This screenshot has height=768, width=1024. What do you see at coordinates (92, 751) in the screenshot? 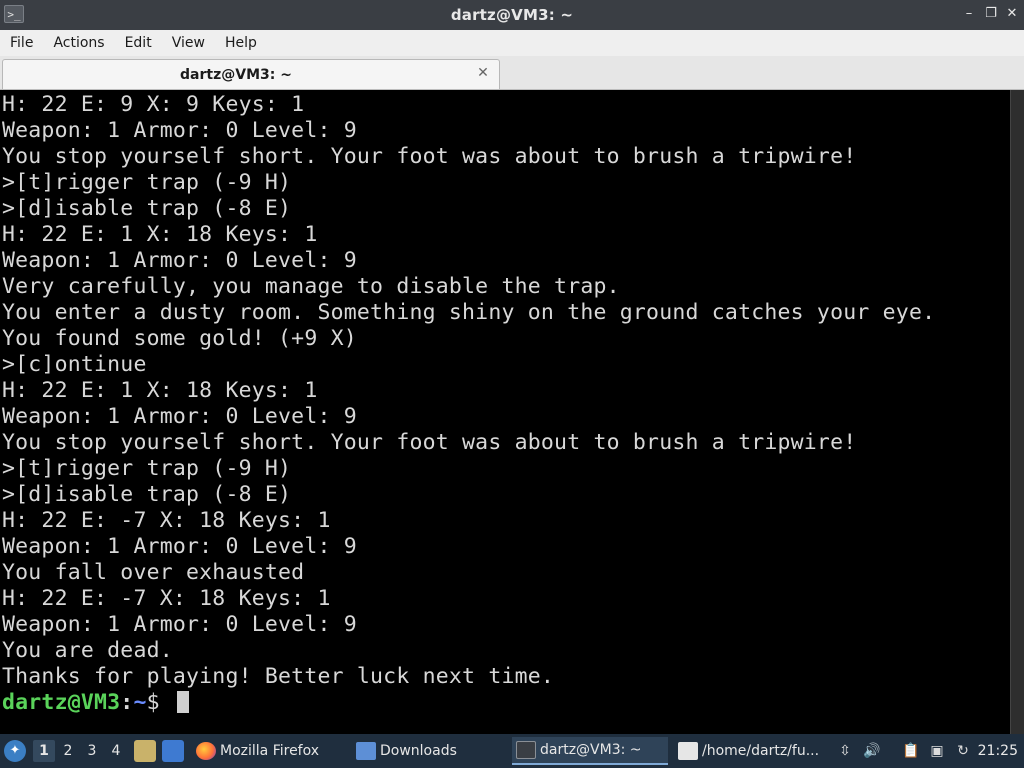
I see `workspace-3: 3` at bounding box center [92, 751].